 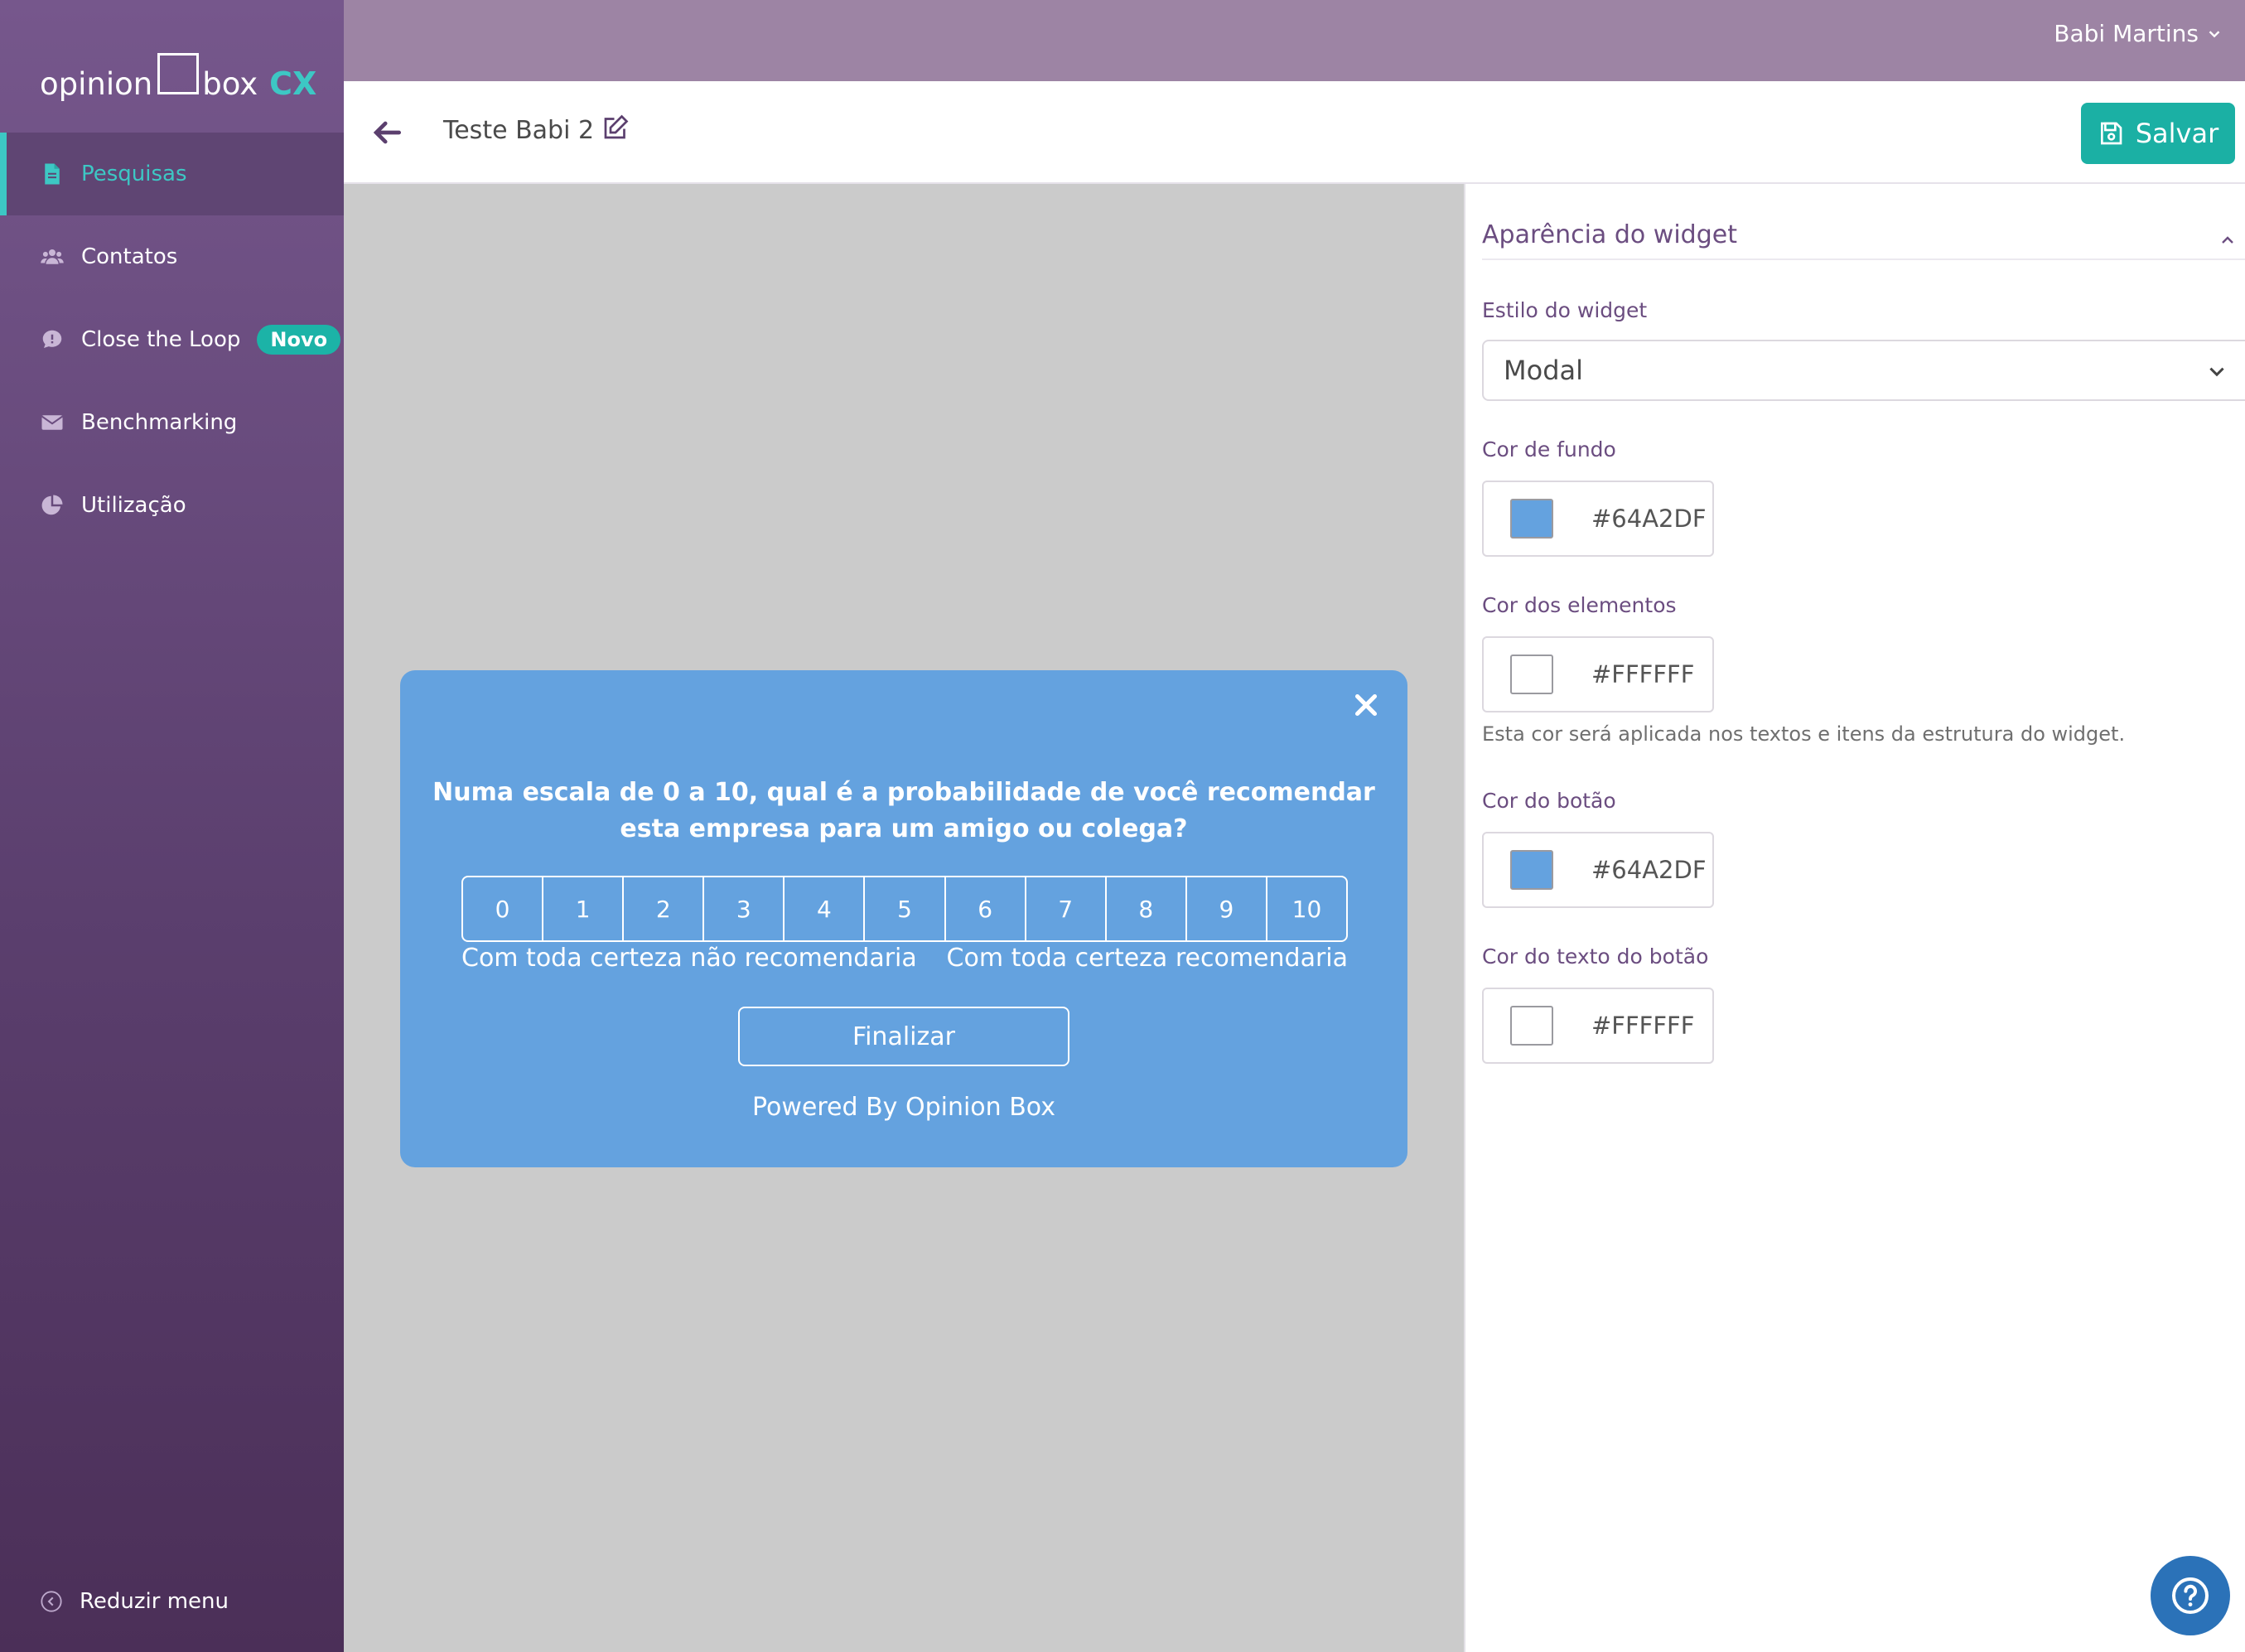 What do you see at coordinates (1307, 908) in the screenshot?
I see `scale-option-10: 10` at bounding box center [1307, 908].